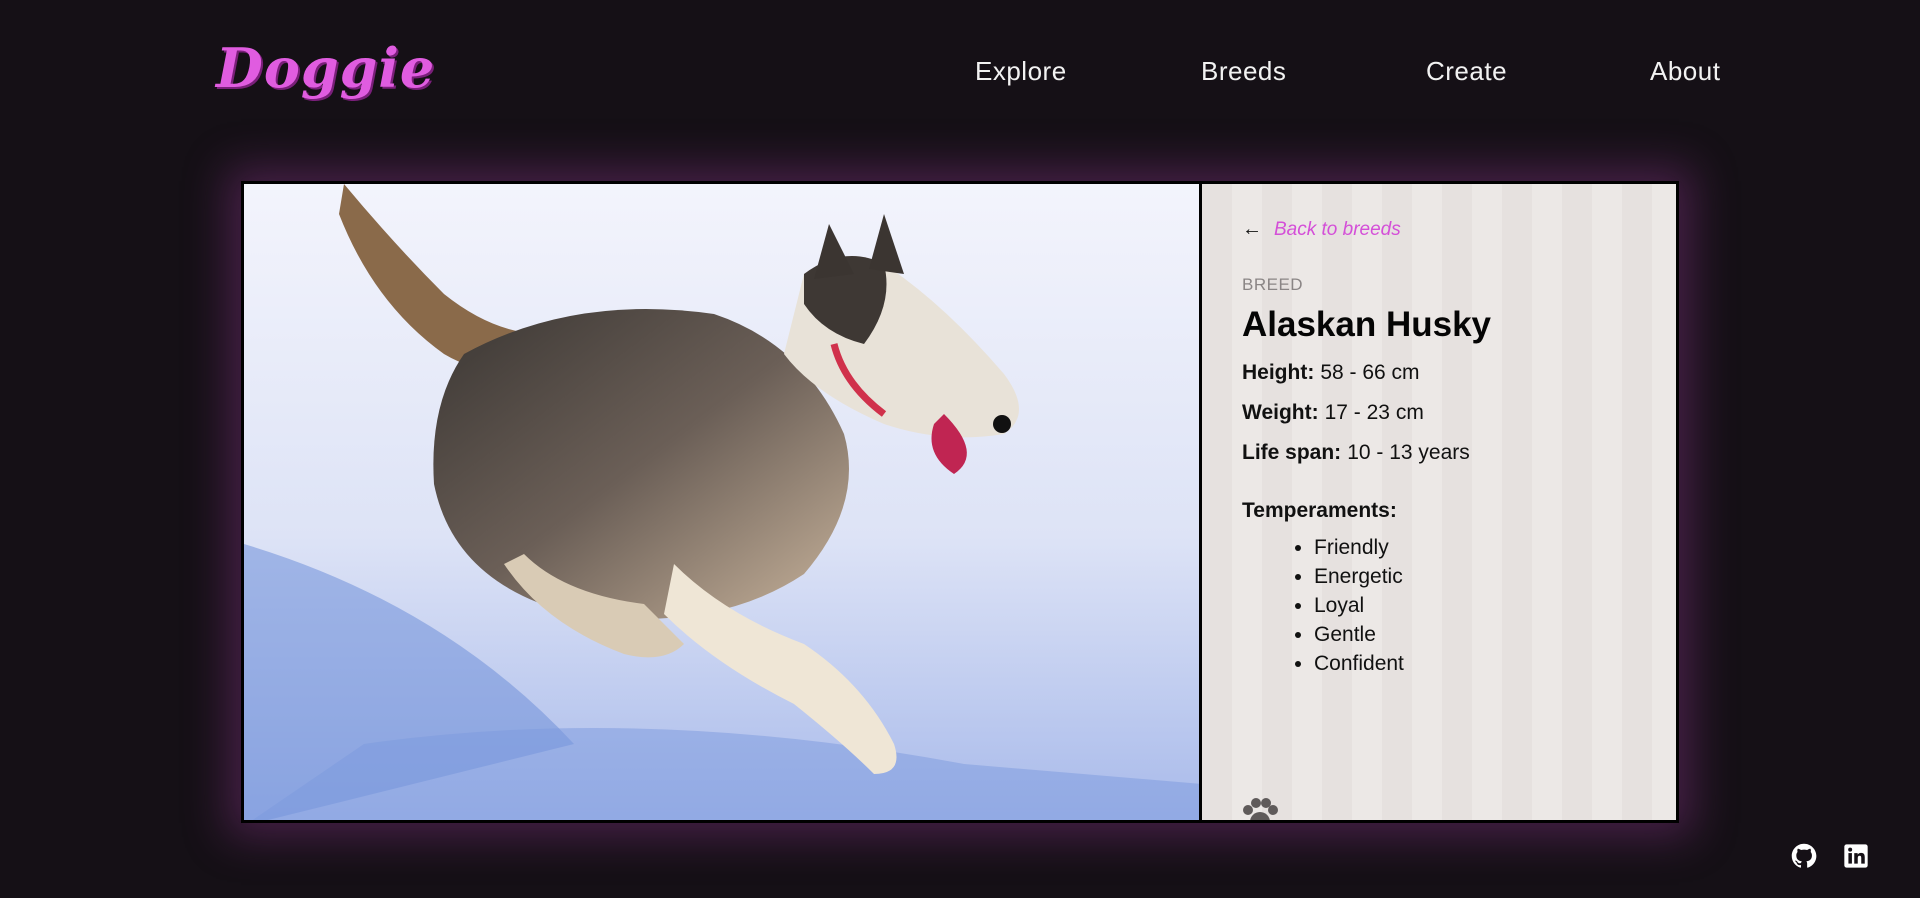 This screenshot has width=1920, height=898. What do you see at coordinates (1475, 663) in the screenshot?
I see `temperament-item: Confident` at bounding box center [1475, 663].